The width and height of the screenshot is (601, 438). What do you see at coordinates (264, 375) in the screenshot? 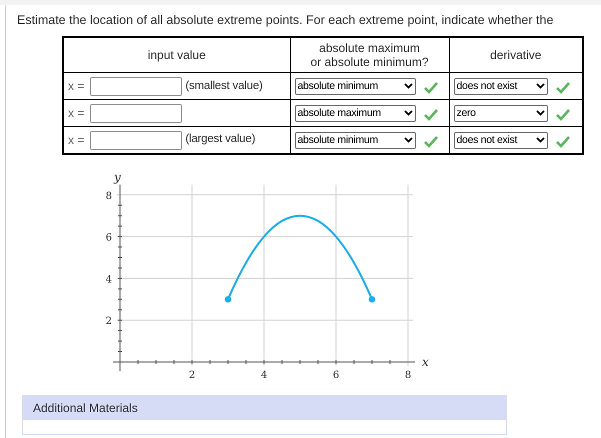
I see `x-tick-label: 4` at bounding box center [264, 375].